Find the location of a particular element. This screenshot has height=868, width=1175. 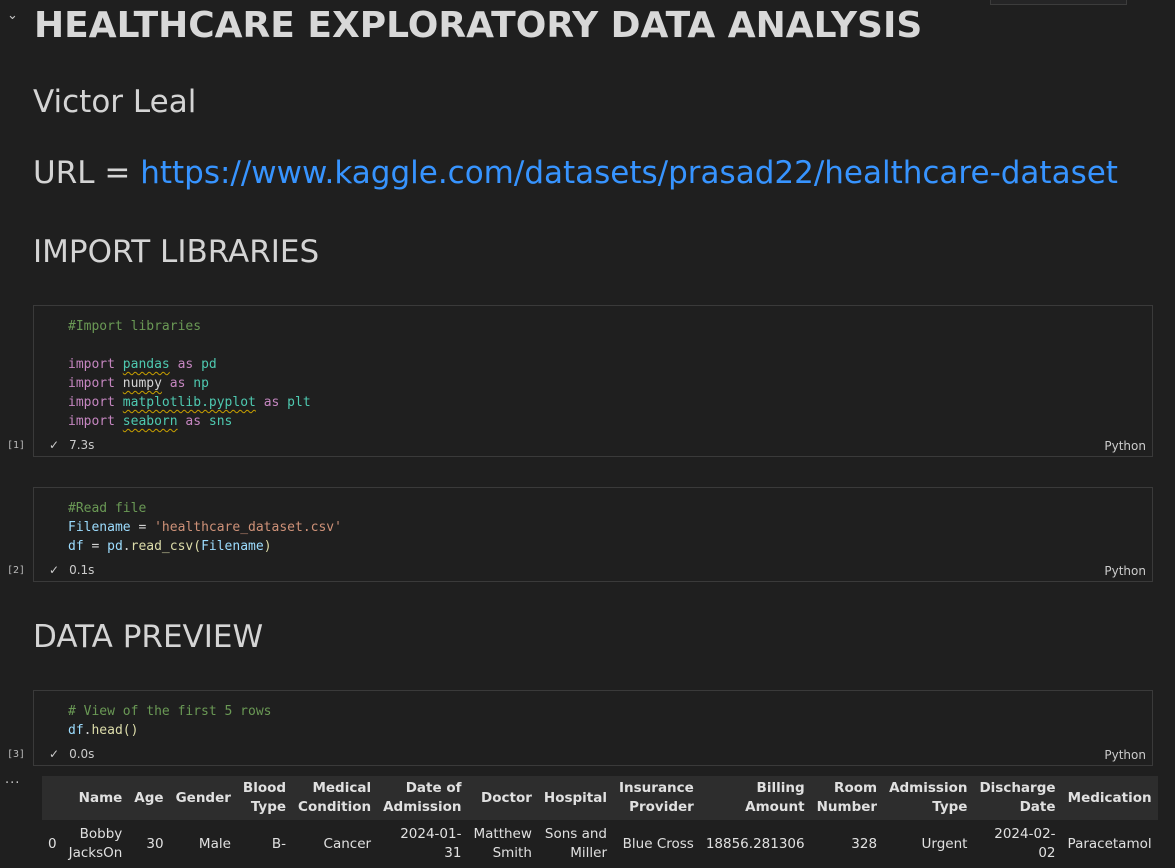

cell-status: ✓ 0.1s is located at coordinates (71, 570).